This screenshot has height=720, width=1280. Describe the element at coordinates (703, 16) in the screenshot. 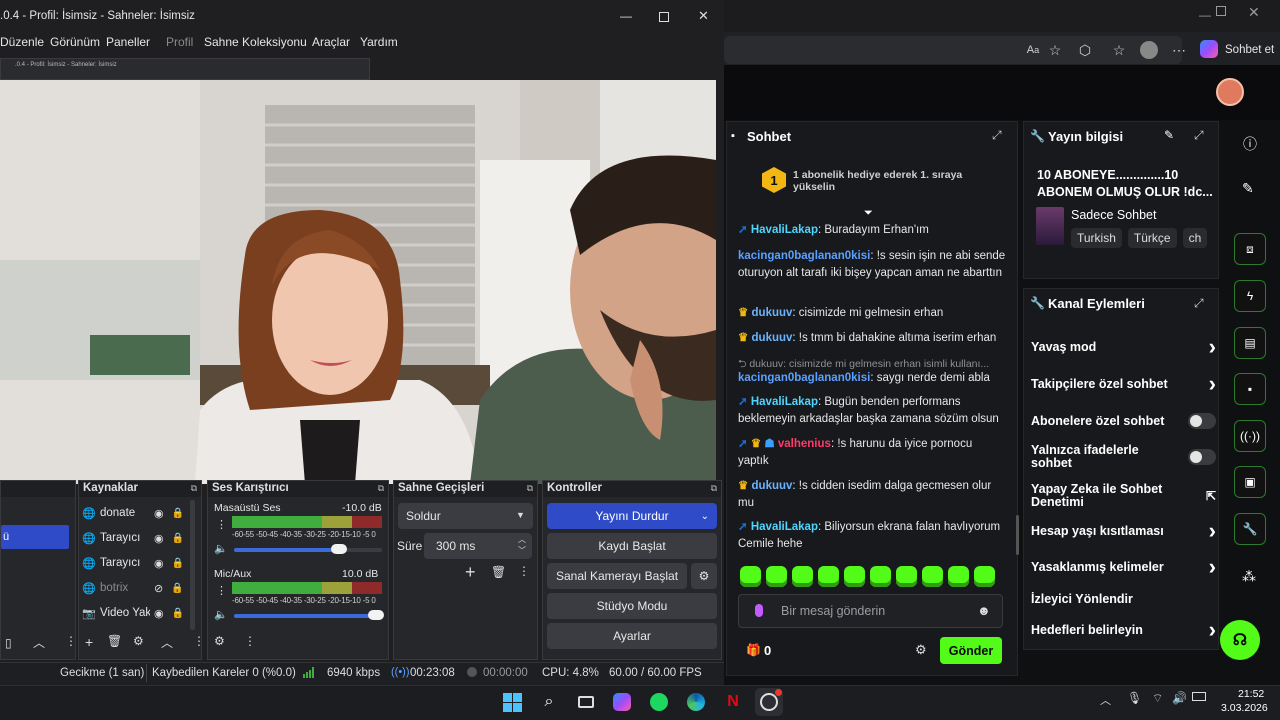

I see `close-icon: ✕` at that location.